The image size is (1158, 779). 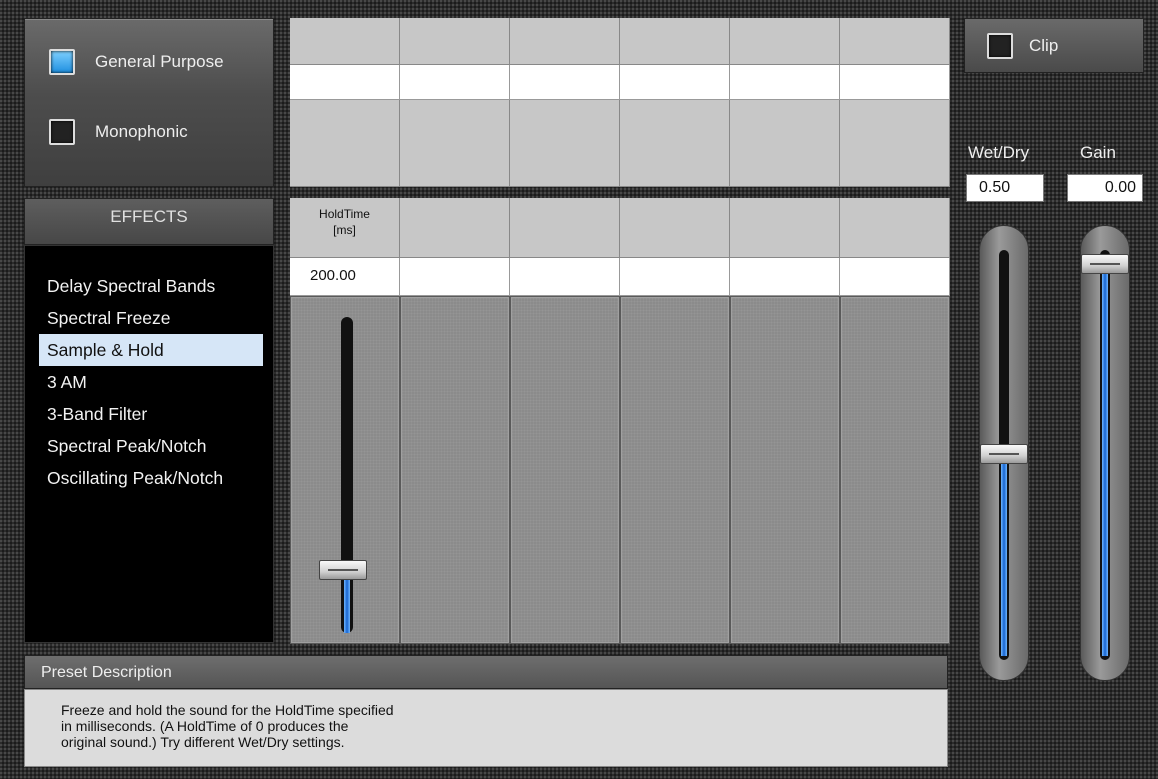 I want to click on wet-dry-slider-fill, so click(x=1004, y=559).